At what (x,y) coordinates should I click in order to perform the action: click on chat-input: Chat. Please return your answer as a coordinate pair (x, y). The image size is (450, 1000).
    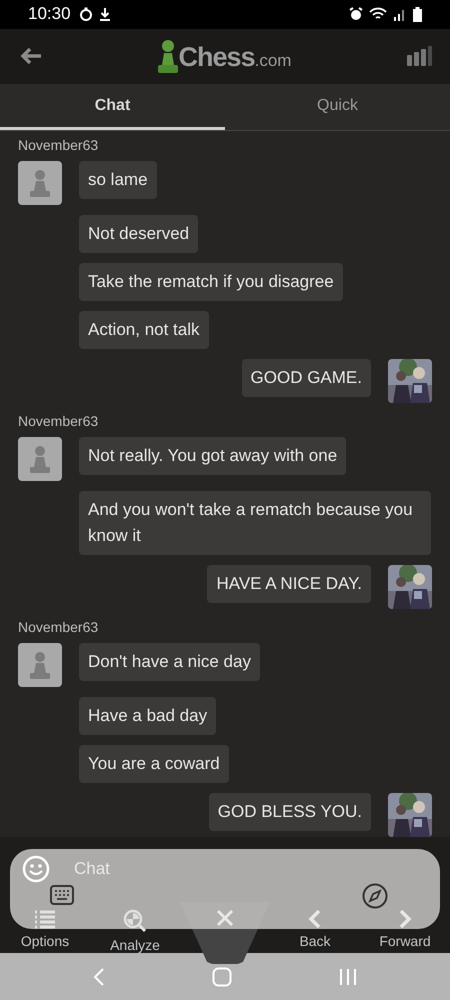
    Looking at the image, I should click on (250, 869).